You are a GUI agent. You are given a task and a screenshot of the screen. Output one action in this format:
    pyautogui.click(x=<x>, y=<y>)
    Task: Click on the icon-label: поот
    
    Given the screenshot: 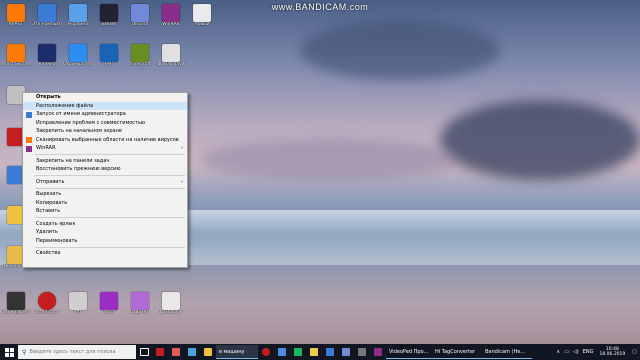 What is the action you would take?
    pyautogui.click(x=109, y=312)
    